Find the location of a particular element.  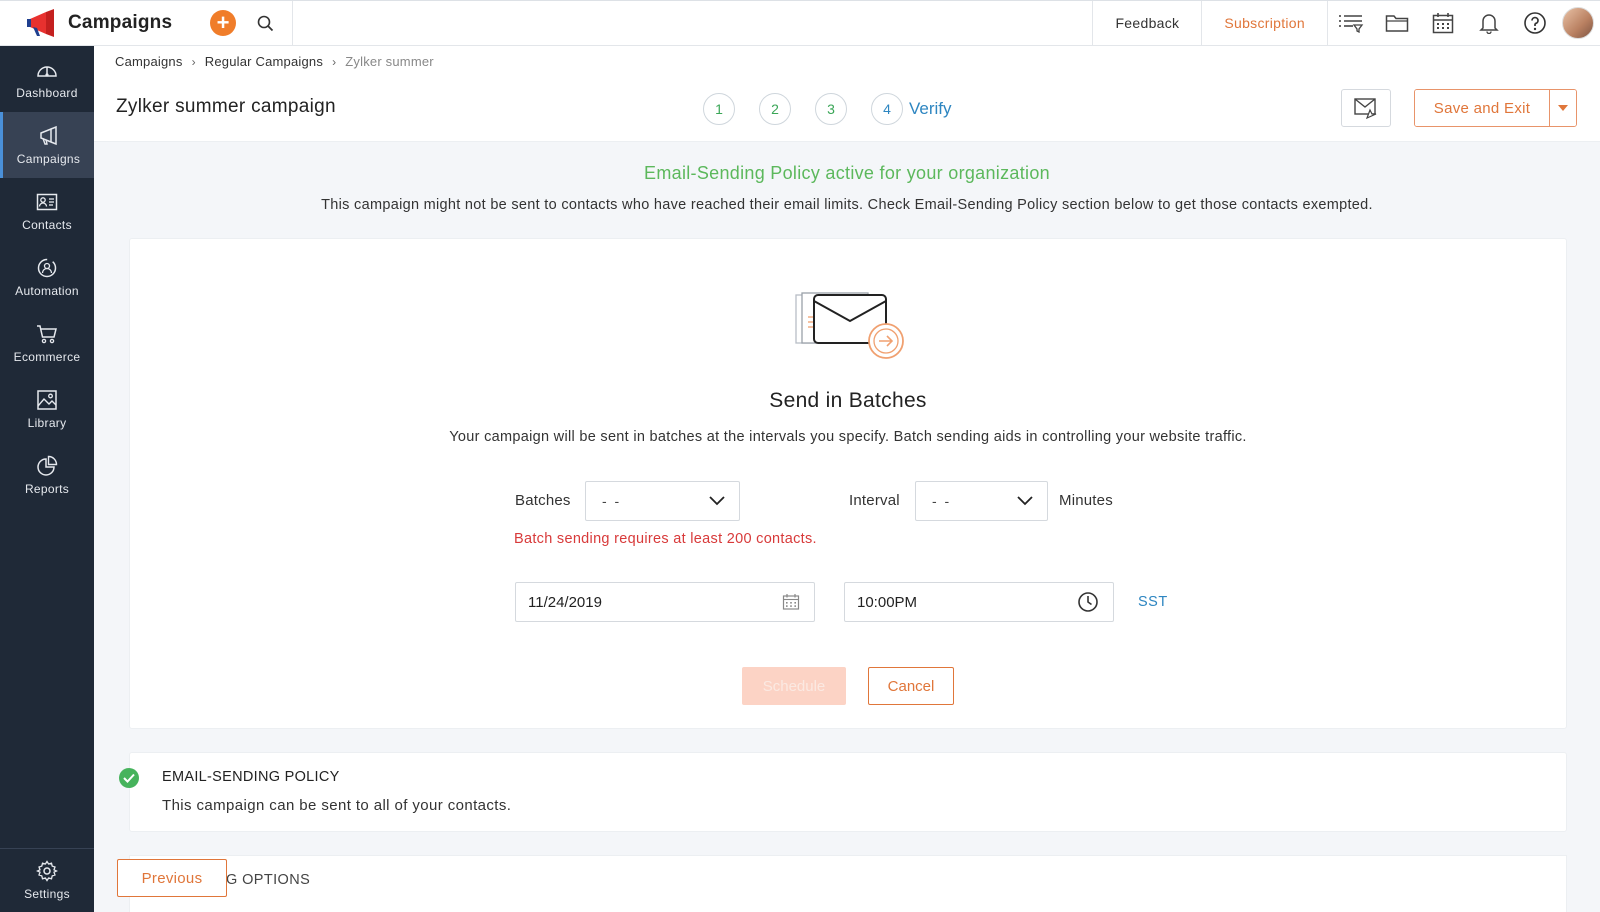

sidebar-item-library: Library is located at coordinates (47, 409).